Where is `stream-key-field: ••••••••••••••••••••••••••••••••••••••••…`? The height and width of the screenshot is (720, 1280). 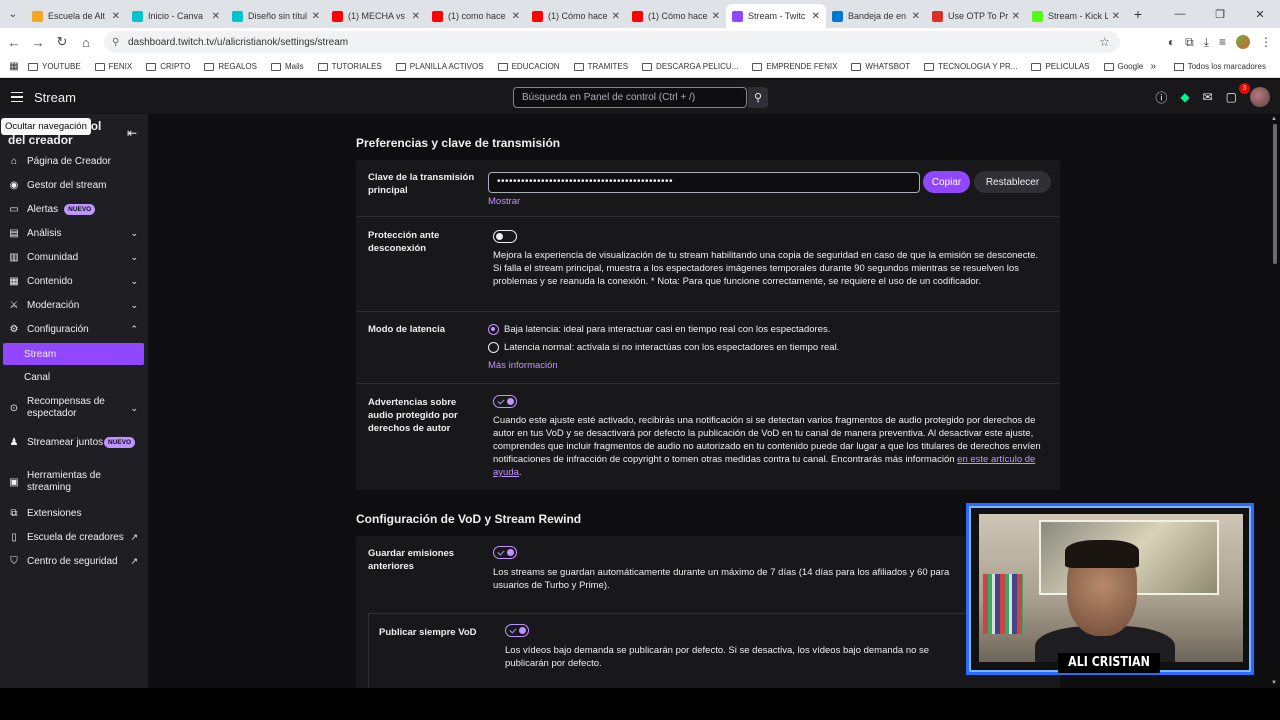 stream-key-field: ••••••••••••••••••••••••••••••••••••••••… is located at coordinates (704, 182).